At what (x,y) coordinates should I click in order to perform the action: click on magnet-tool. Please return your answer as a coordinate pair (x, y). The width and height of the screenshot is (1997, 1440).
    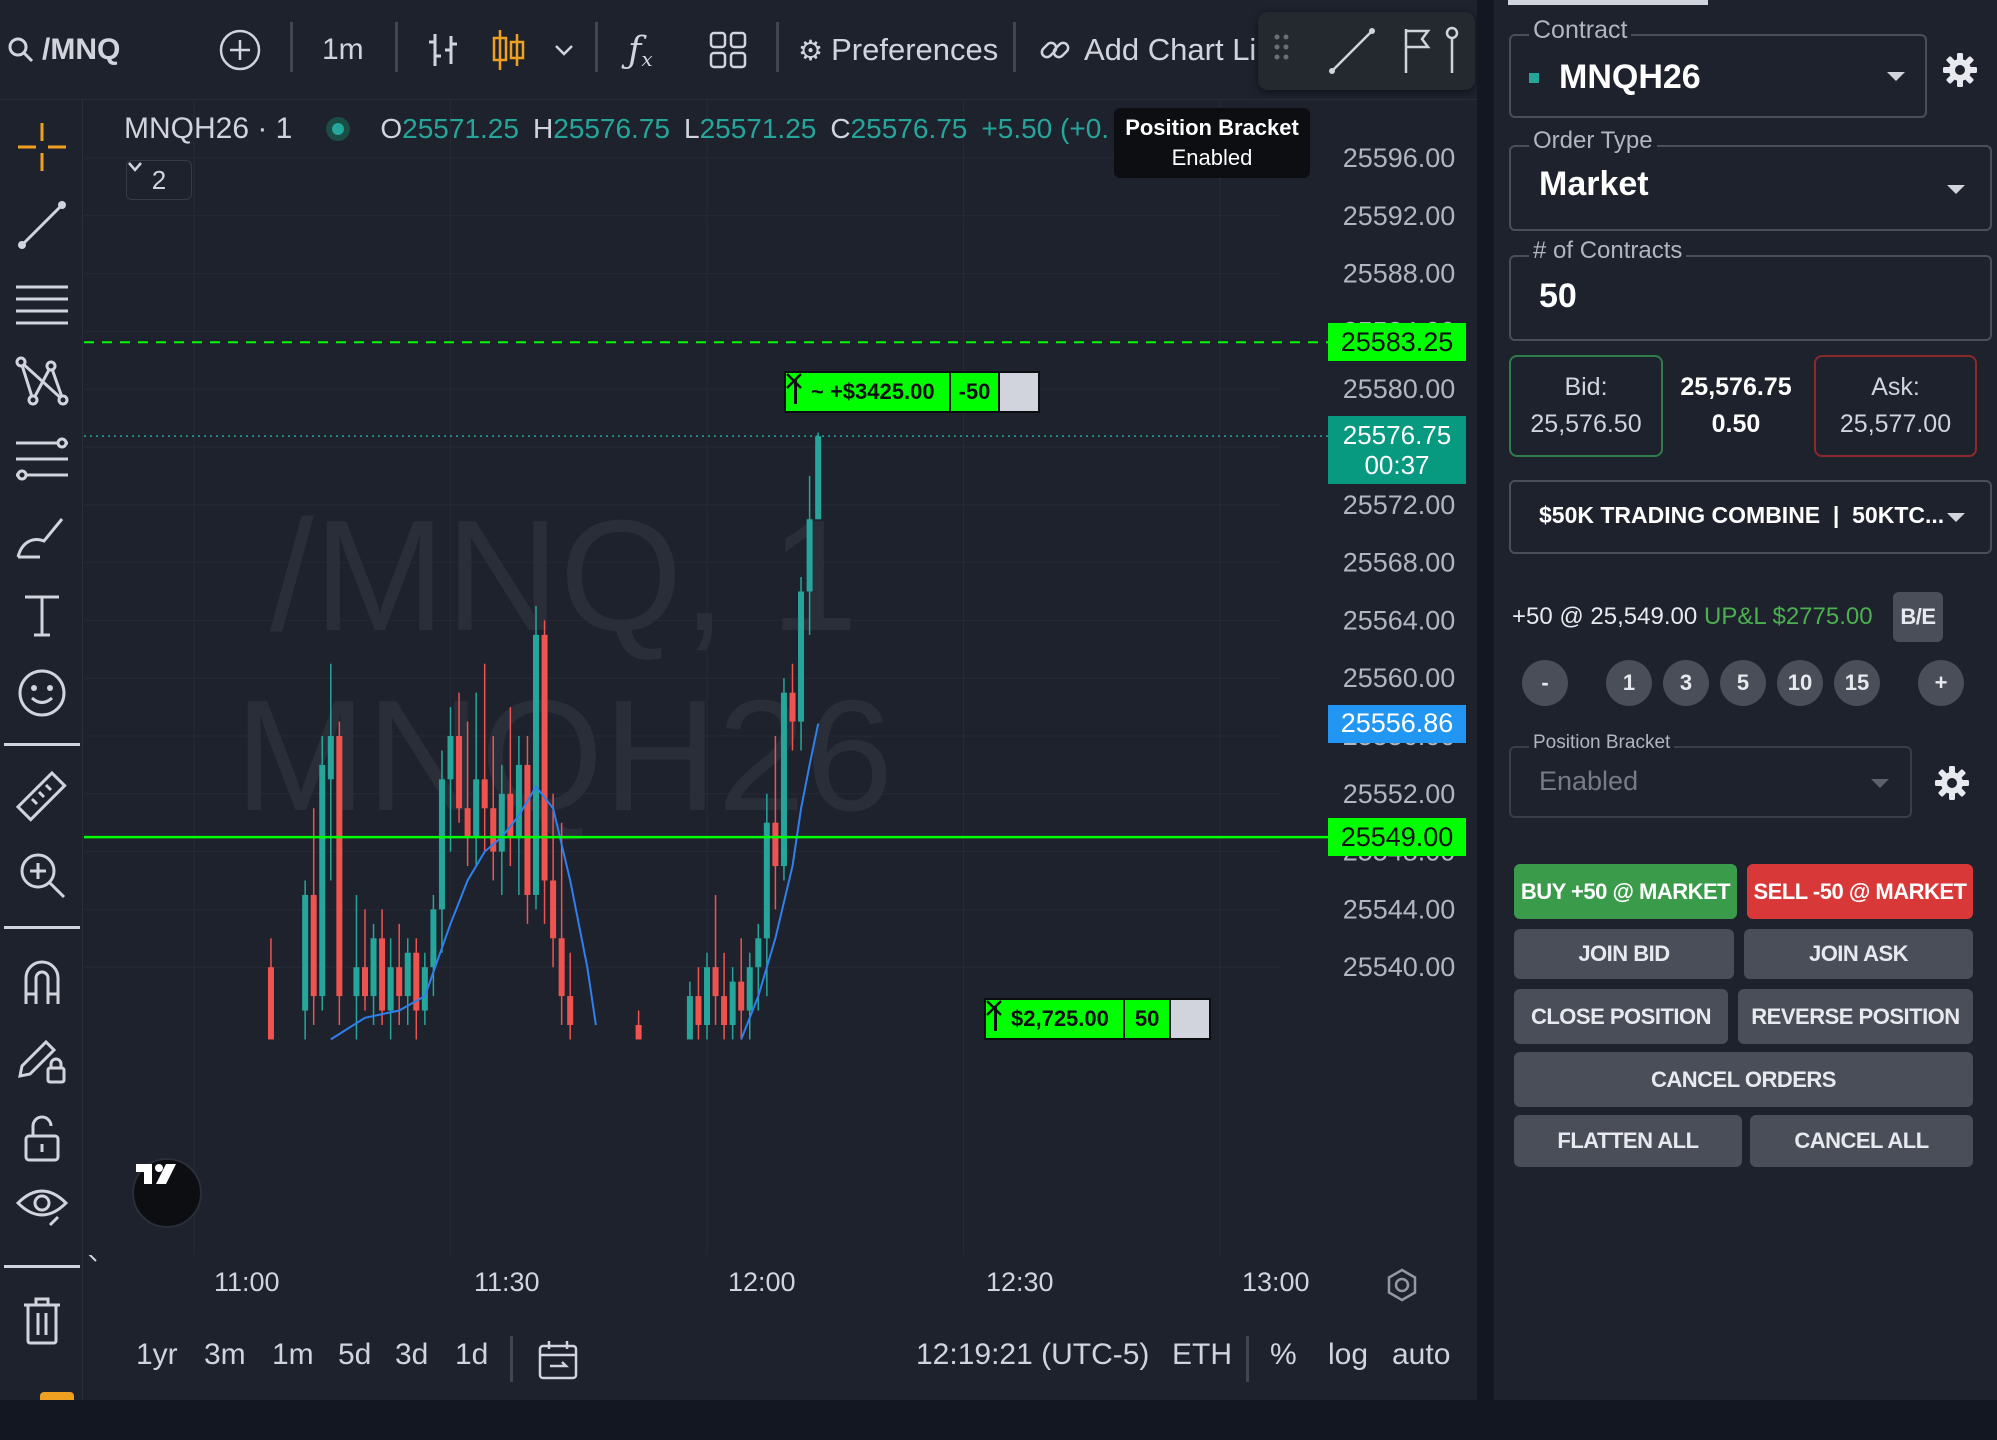
    Looking at the image, I should click on (41, 982).